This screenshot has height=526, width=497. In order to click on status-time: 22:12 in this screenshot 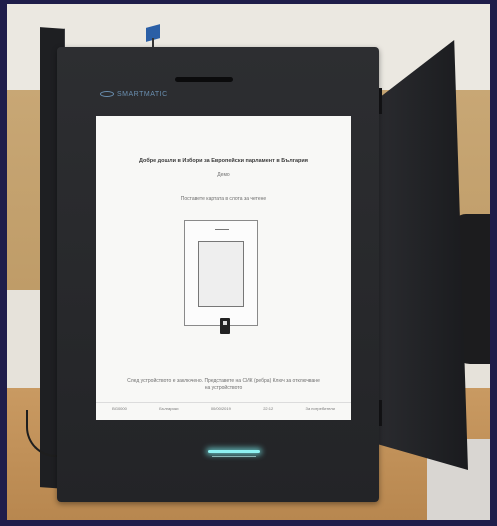, I will do `click(268, 408)`.